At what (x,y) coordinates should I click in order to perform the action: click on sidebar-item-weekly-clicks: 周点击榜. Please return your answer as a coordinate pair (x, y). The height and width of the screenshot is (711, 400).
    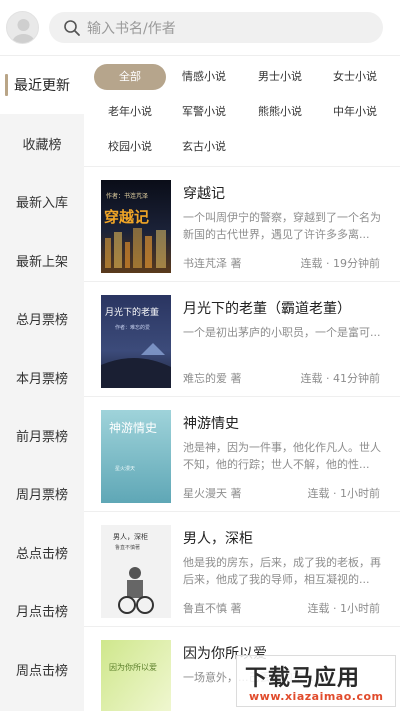
    Looking at the image, I should click on (42, 669).